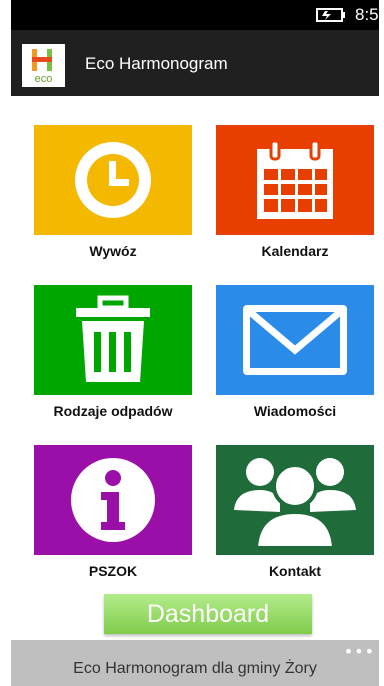 Image resolution: width=384 pixels, height=686 pixels. I want to click on tile-rodzaje-odpadow-box, so click(113, 340).